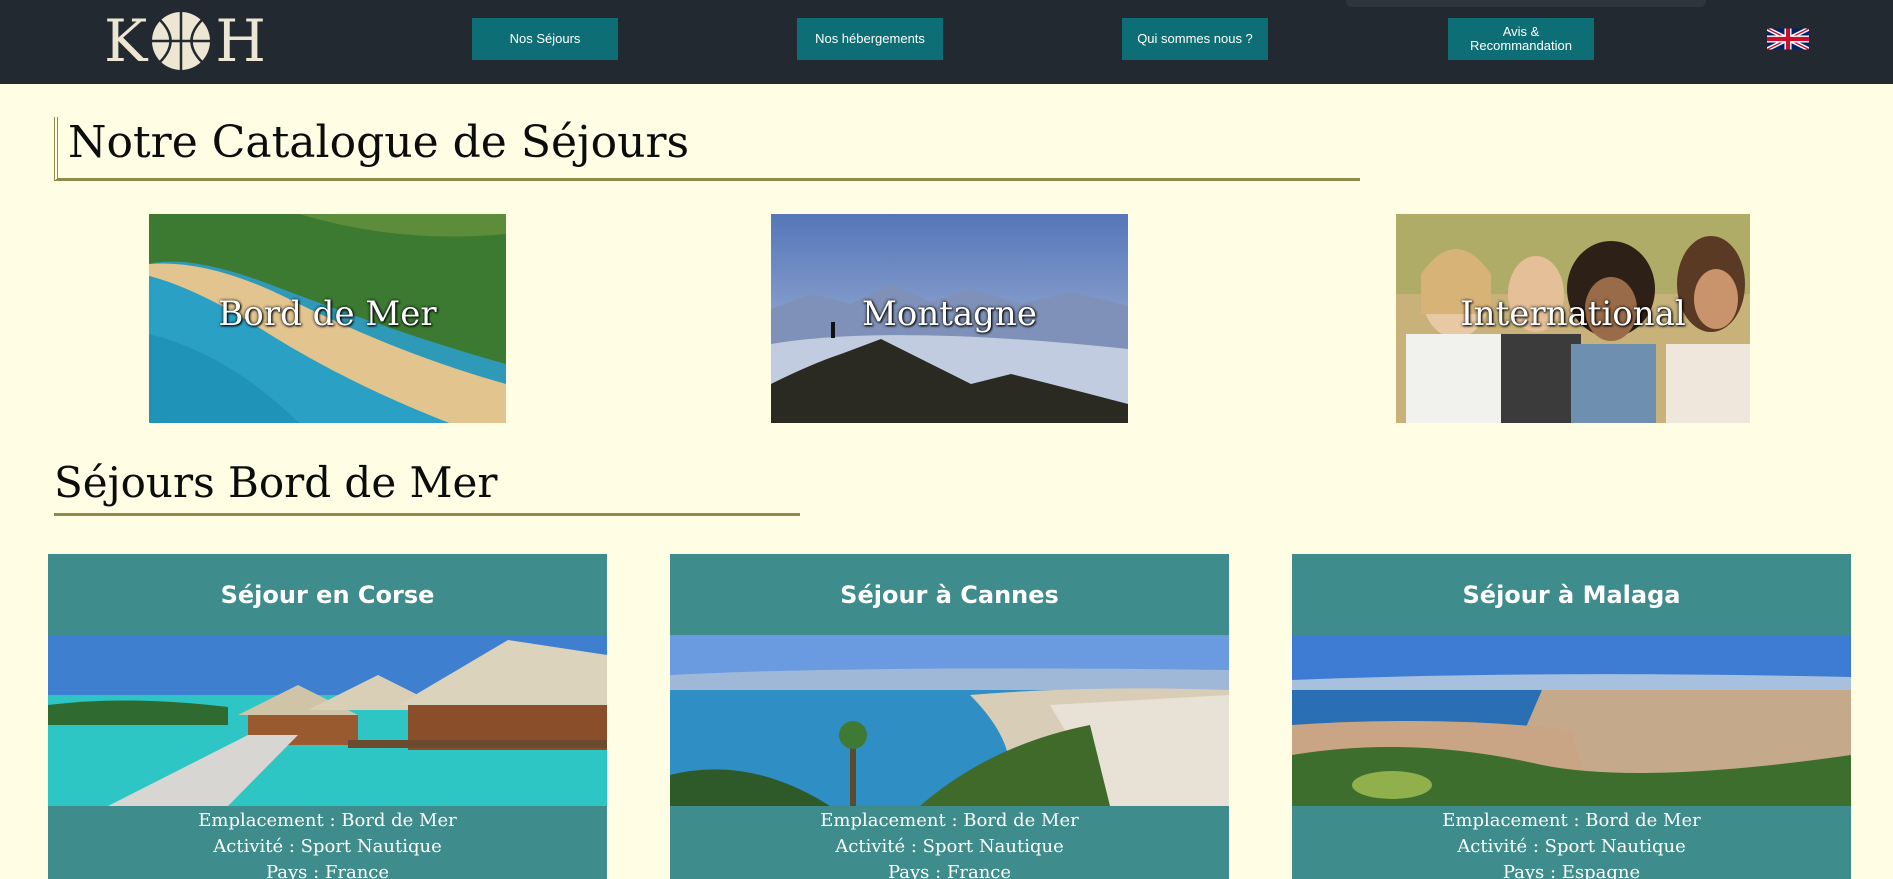 This screenshot has height=879, width=1893. I want to click on overwater-bungalows-image, so click(327, 720).